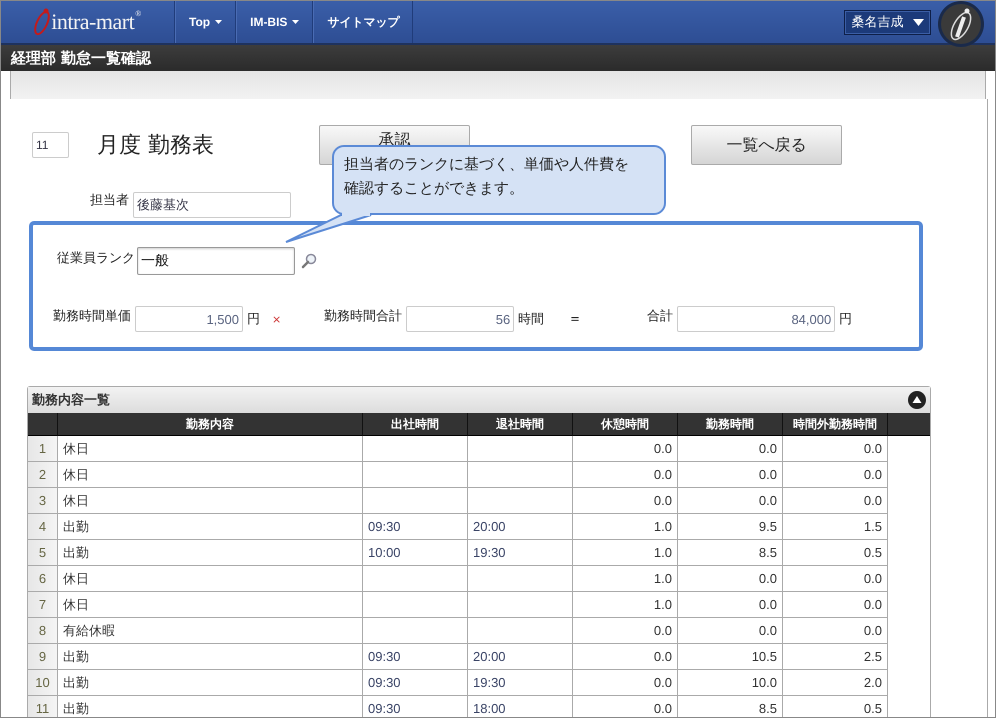 The width and height of the screenshot is (996, 718). I want to click on person-field: 後藤基次, so click(212, 205).